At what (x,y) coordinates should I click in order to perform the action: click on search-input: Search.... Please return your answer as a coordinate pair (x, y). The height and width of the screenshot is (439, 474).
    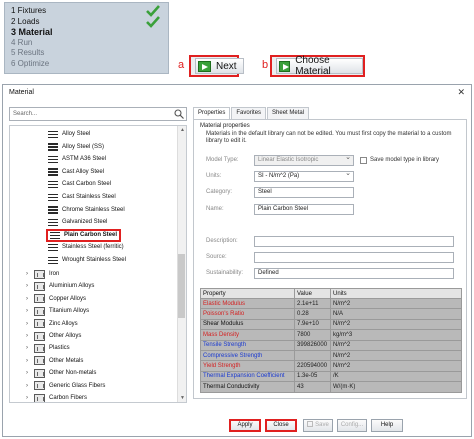
    Looking at the image, I should click on (98, 114).